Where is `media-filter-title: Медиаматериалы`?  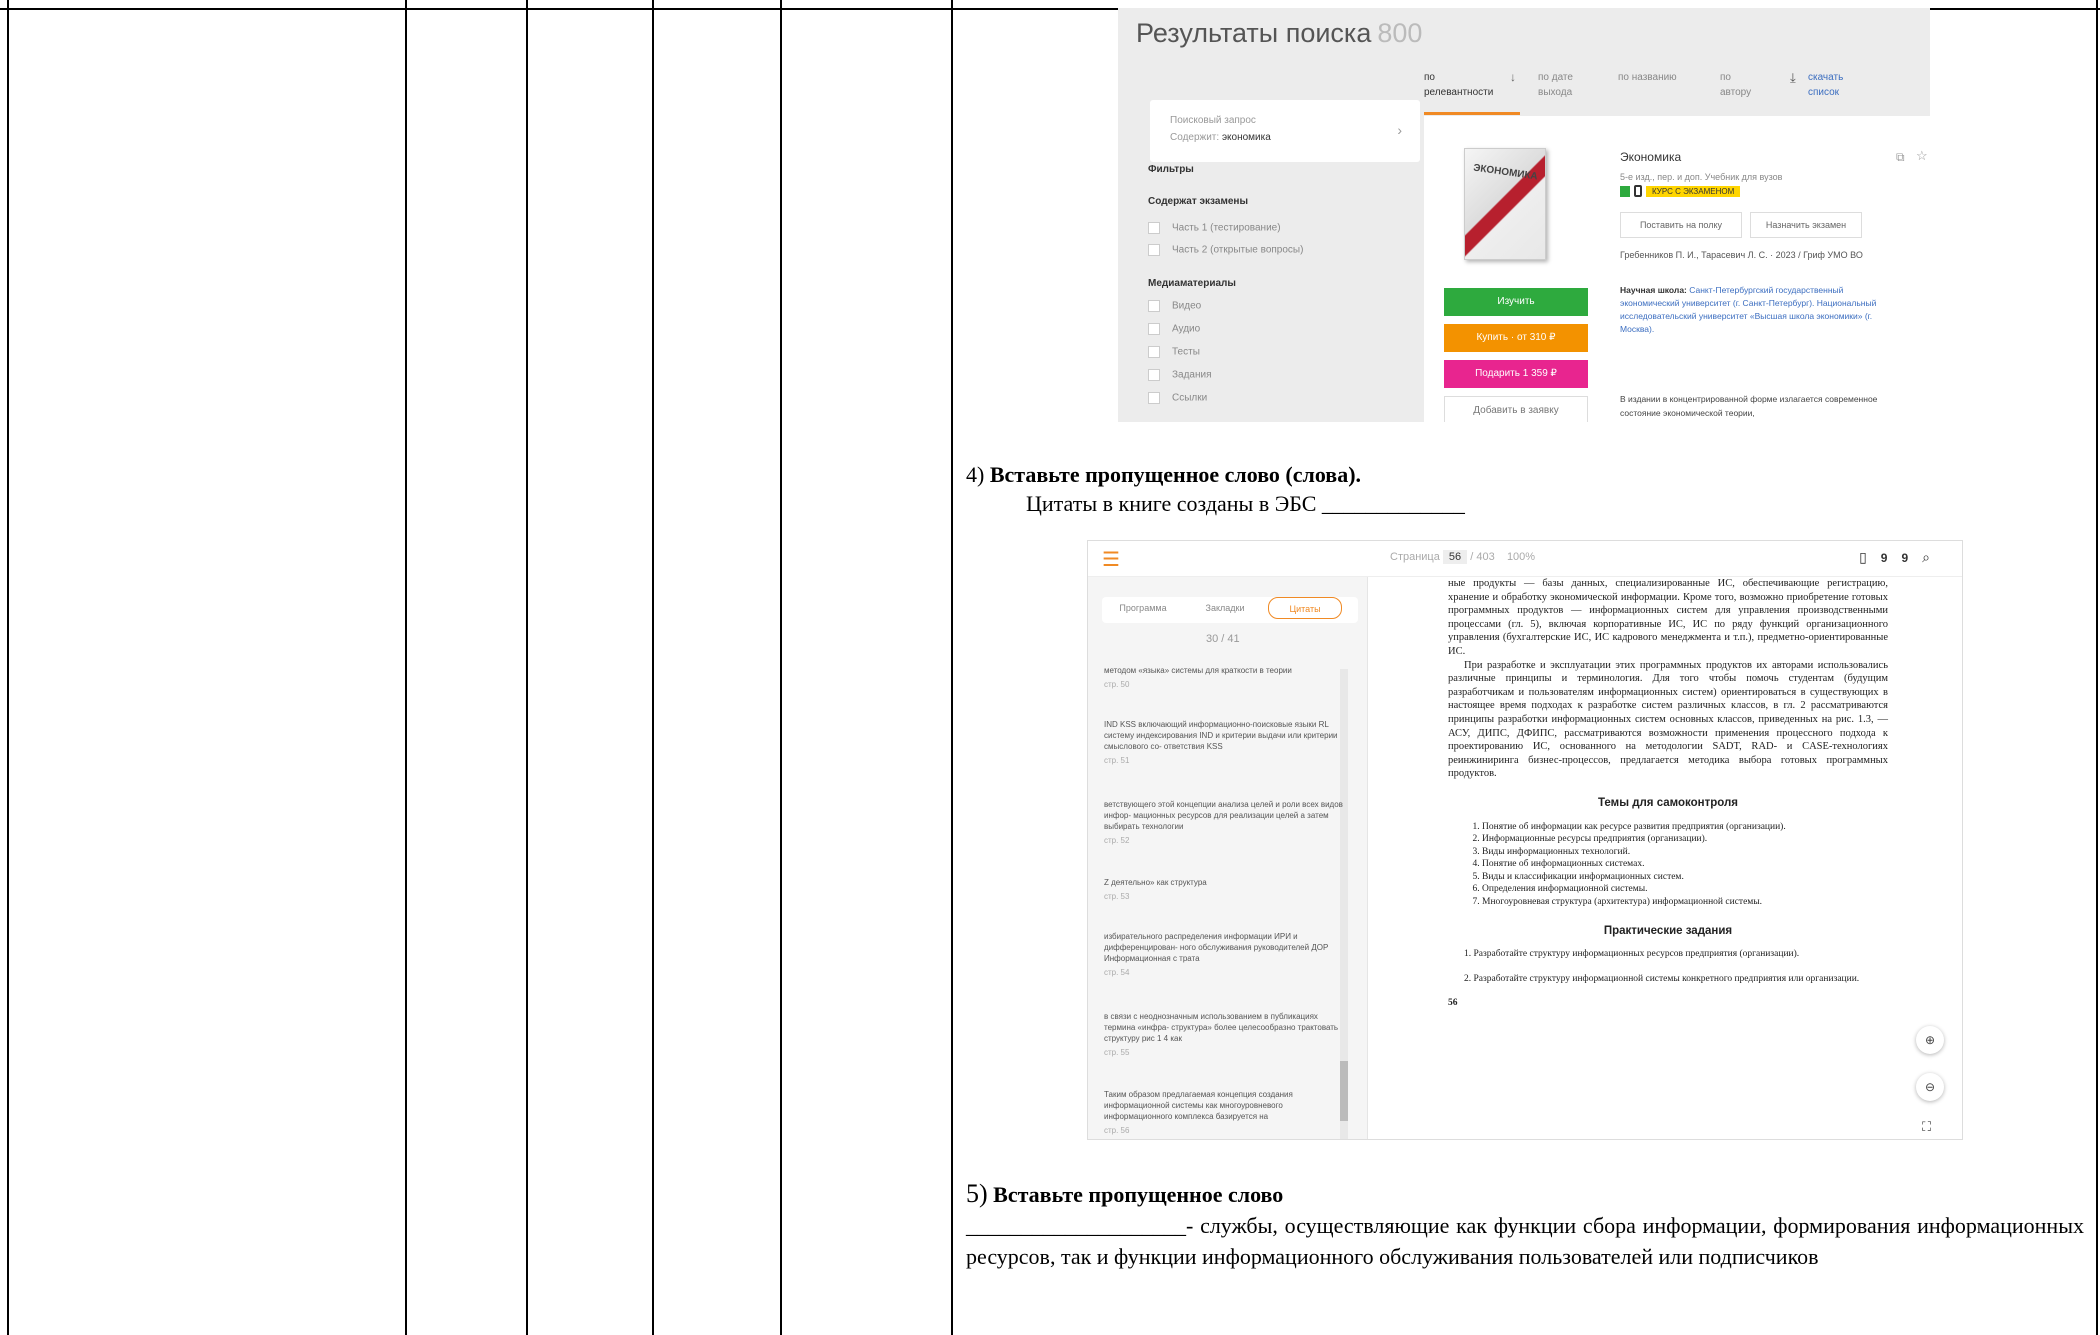
media-filter-title: Медиаматериалы is located at coordinates (1192, 283).